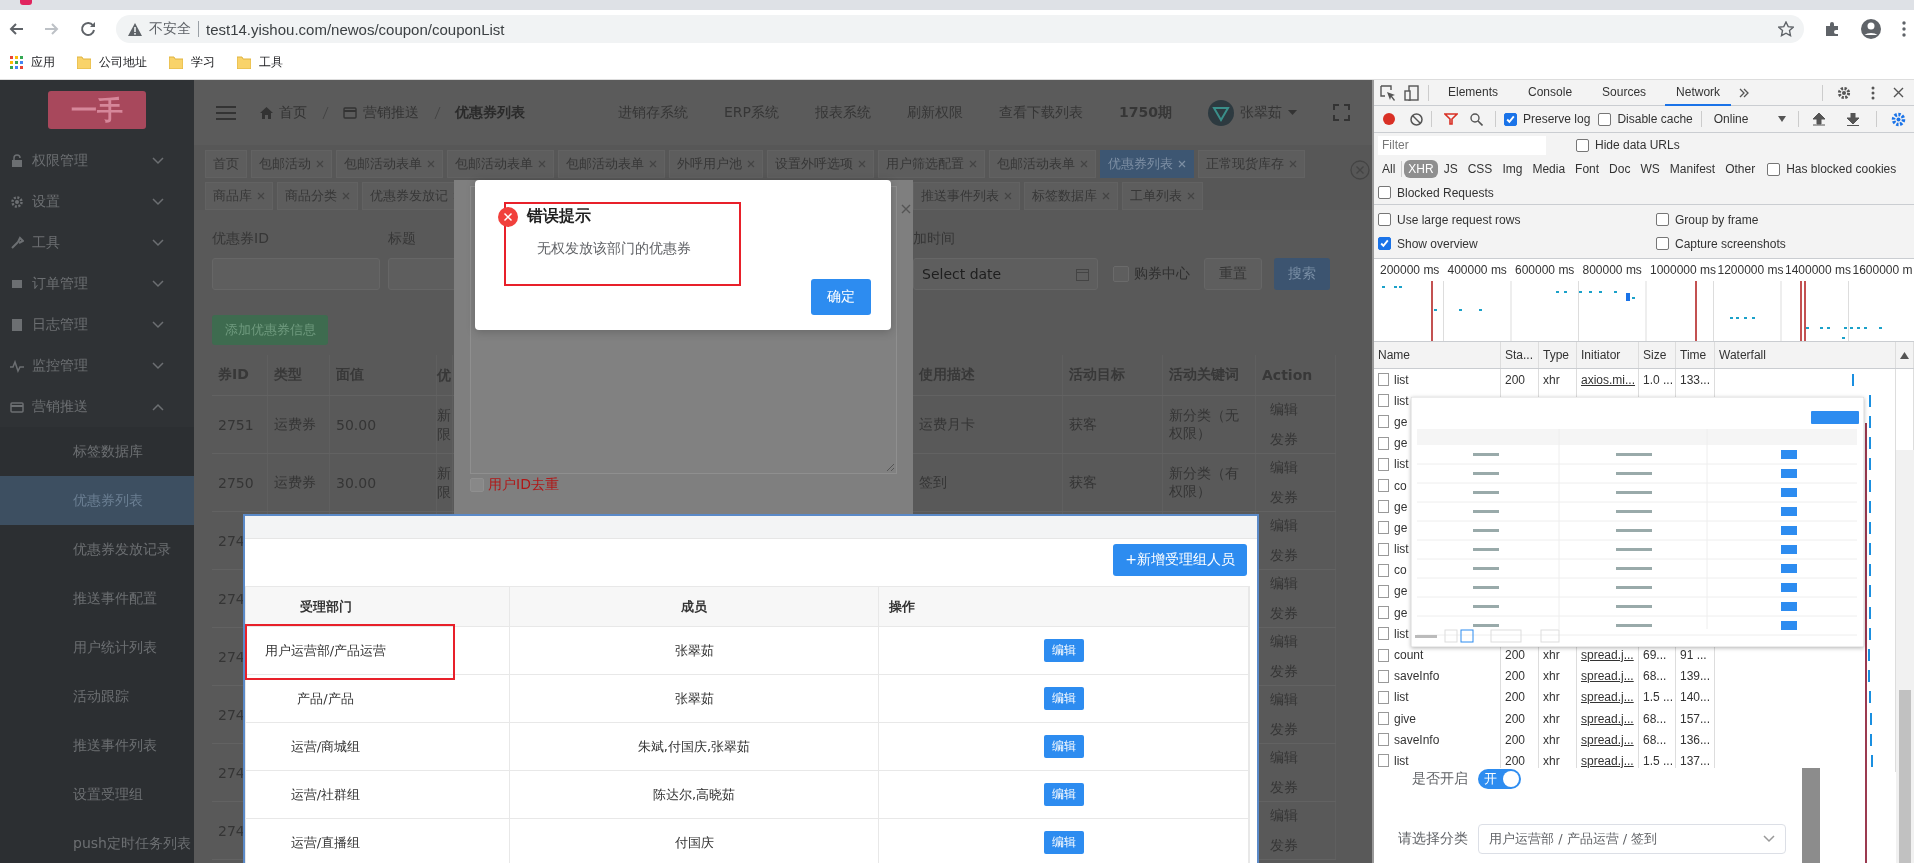 The width and height of the screenshot is (1914, 863). Describe the element at coordinates (1476, 119) in the screenshot. I see `search-icon` at that location.